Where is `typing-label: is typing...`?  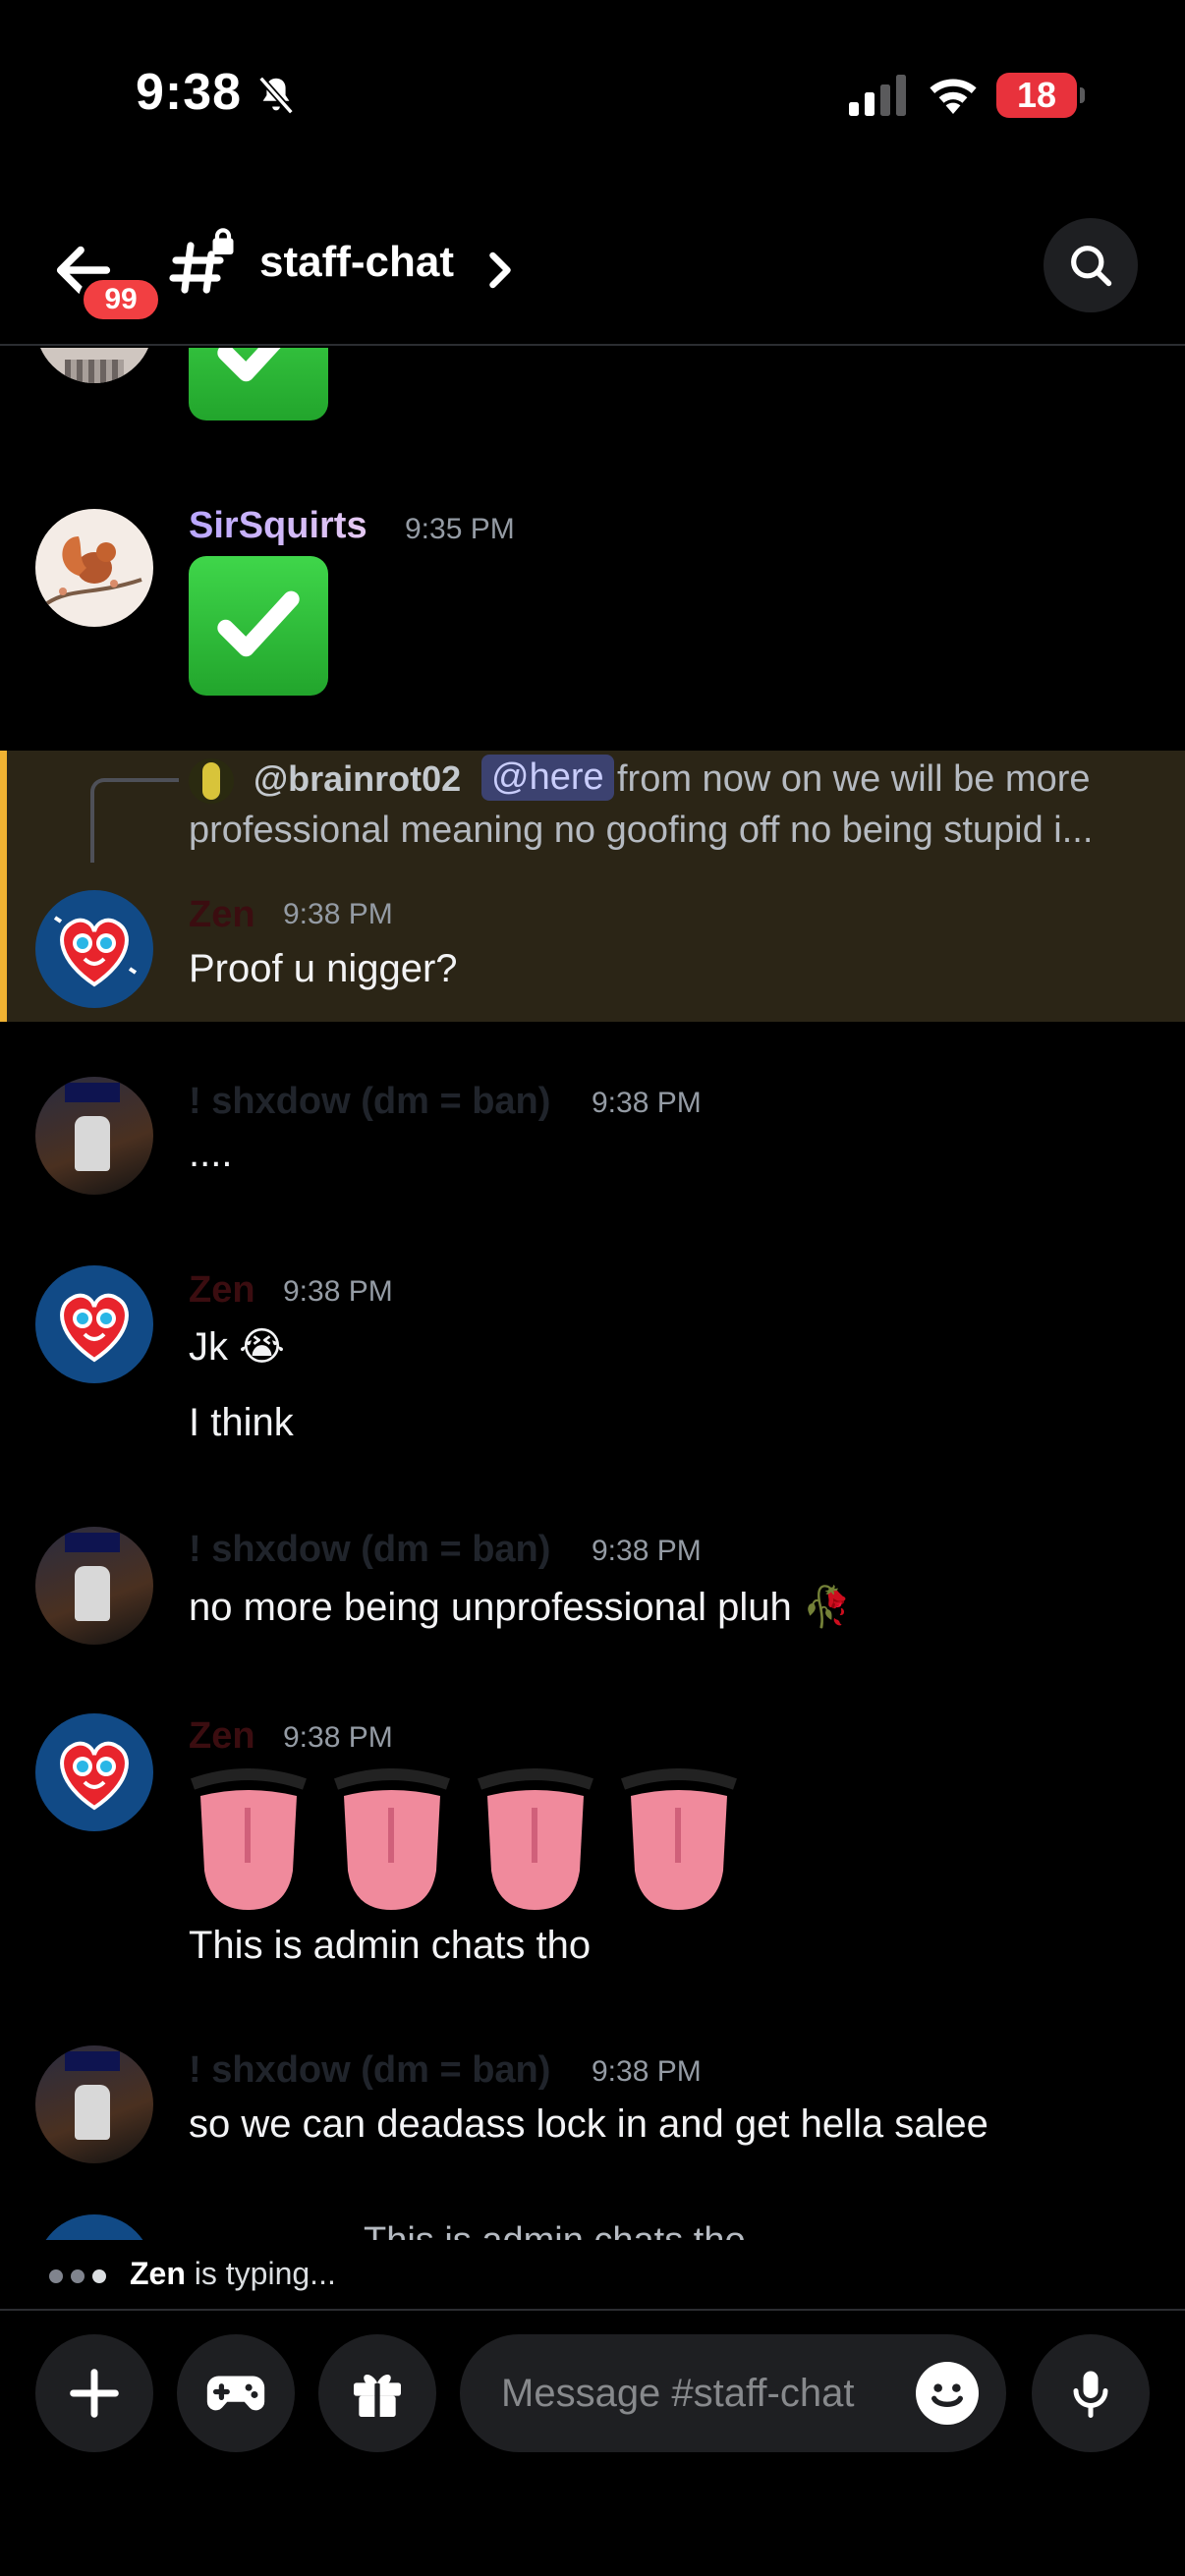 typing-label: is typing... is located at coordinates (265, 2273).